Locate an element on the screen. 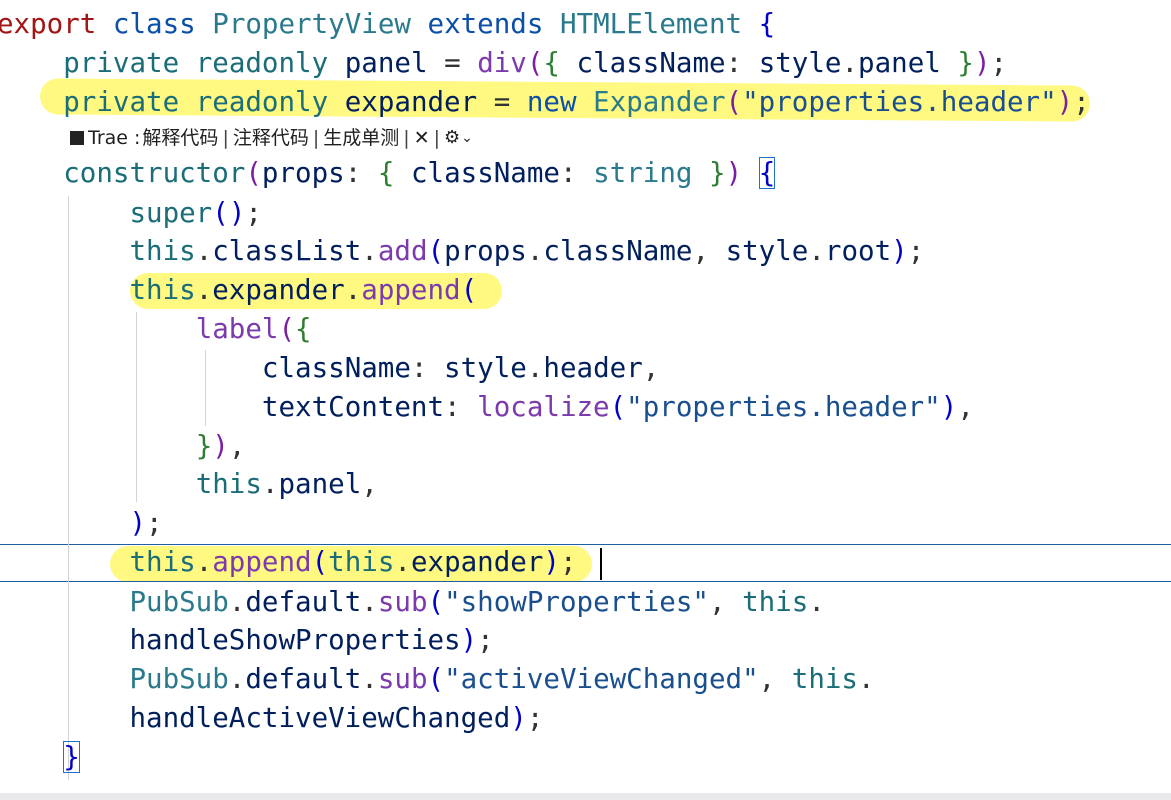 The height and width of the screenshot is (800, 1171). horizontal-scrollbar is located at coordinates (585, 796).